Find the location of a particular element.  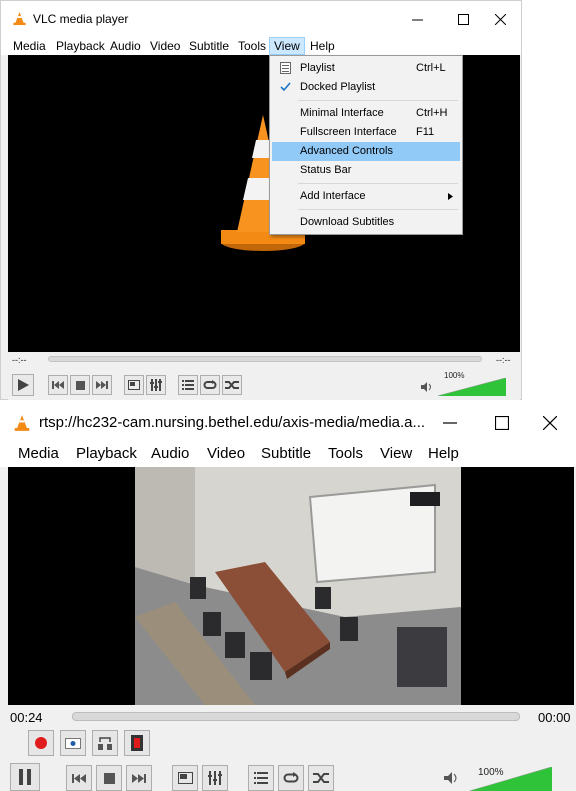

previous-icon is located at coordinates (58, 385).